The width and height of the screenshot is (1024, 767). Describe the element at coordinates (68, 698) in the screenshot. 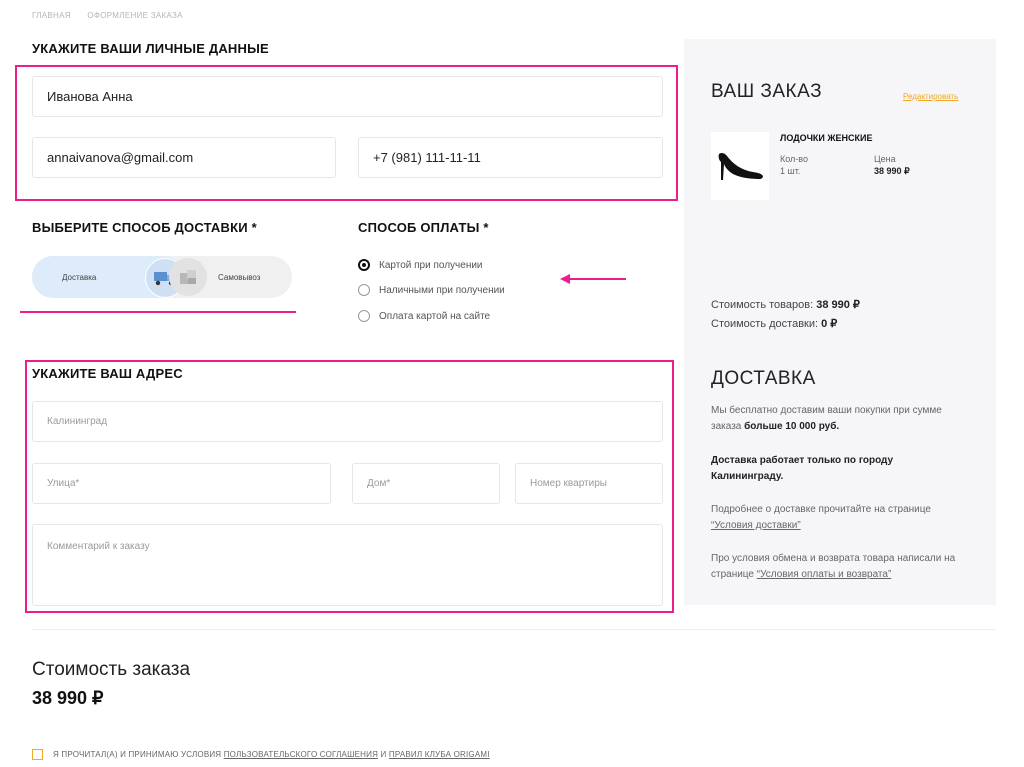

I see `total-value: 38 990 ₽` at that location.